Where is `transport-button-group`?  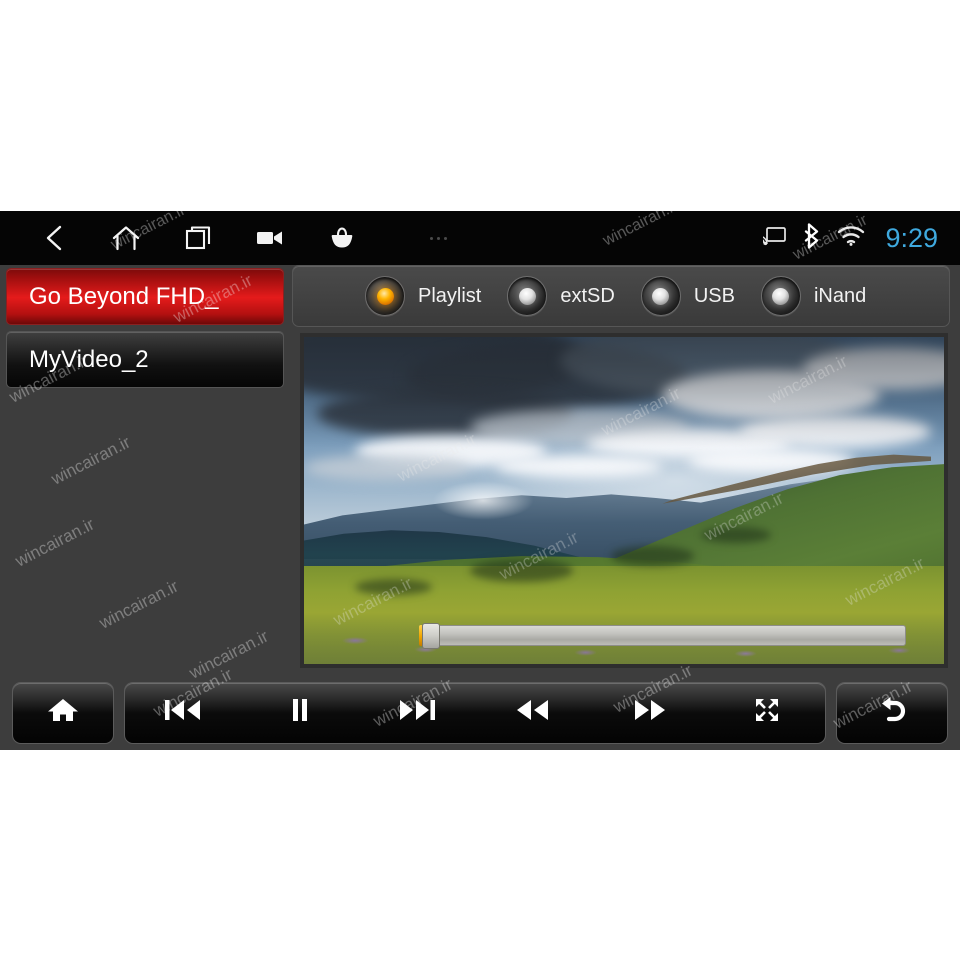
transport-button-group is located at coordinates (475, 712).